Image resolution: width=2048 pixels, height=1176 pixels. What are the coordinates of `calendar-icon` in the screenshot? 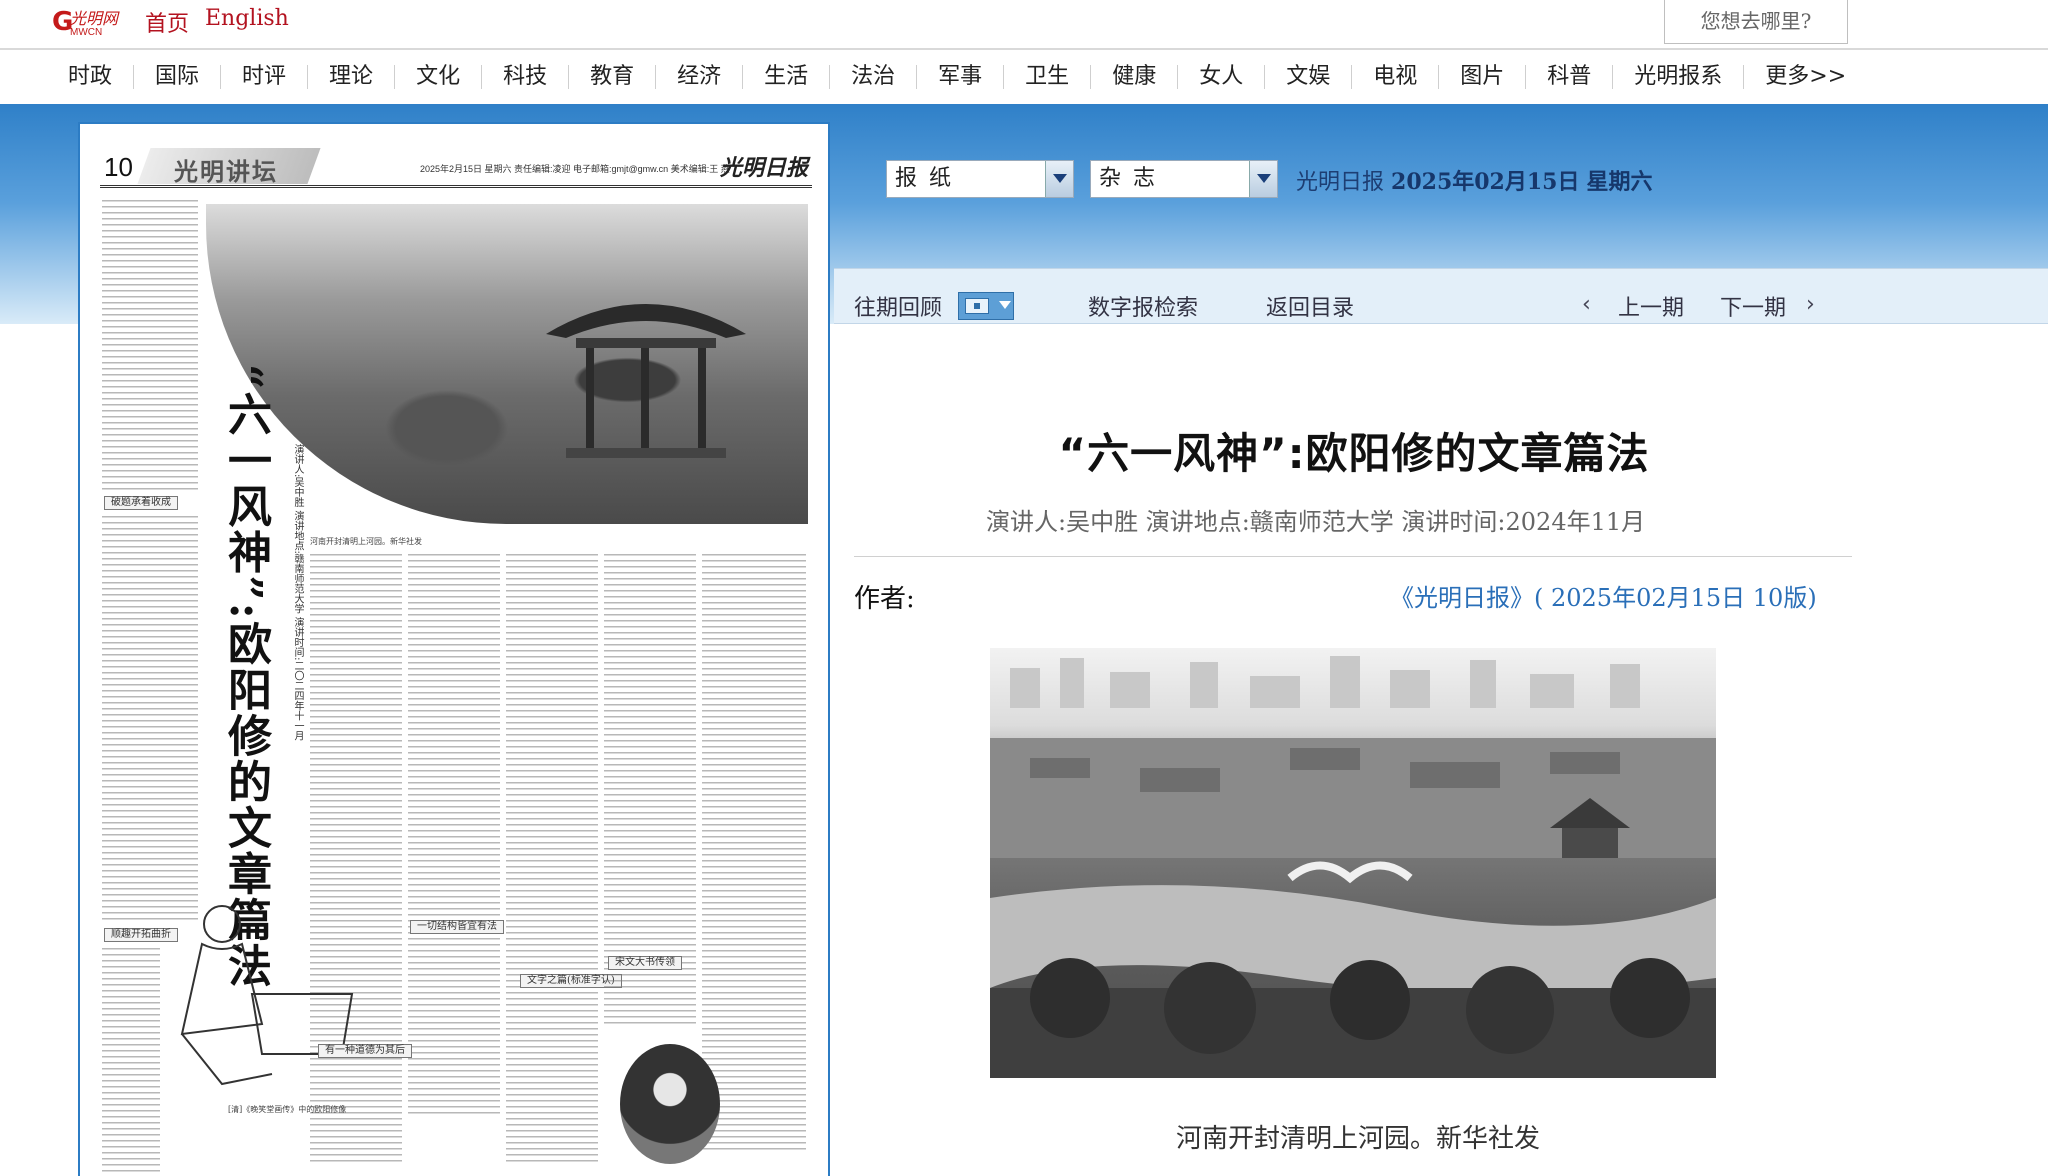 It's located at (977, 306).